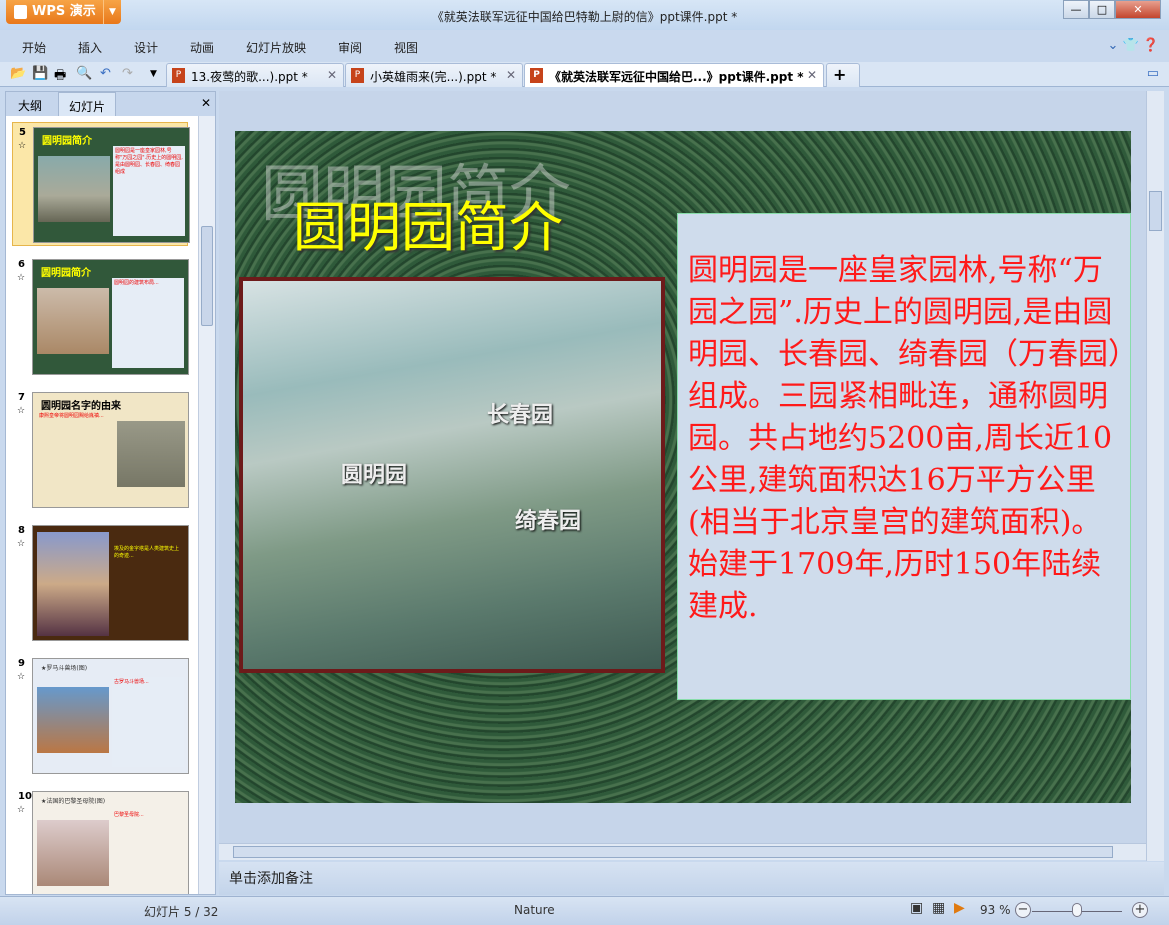 The image size is (1169, 925). I want to click on undo-icon: ↶, so click(105, 73).